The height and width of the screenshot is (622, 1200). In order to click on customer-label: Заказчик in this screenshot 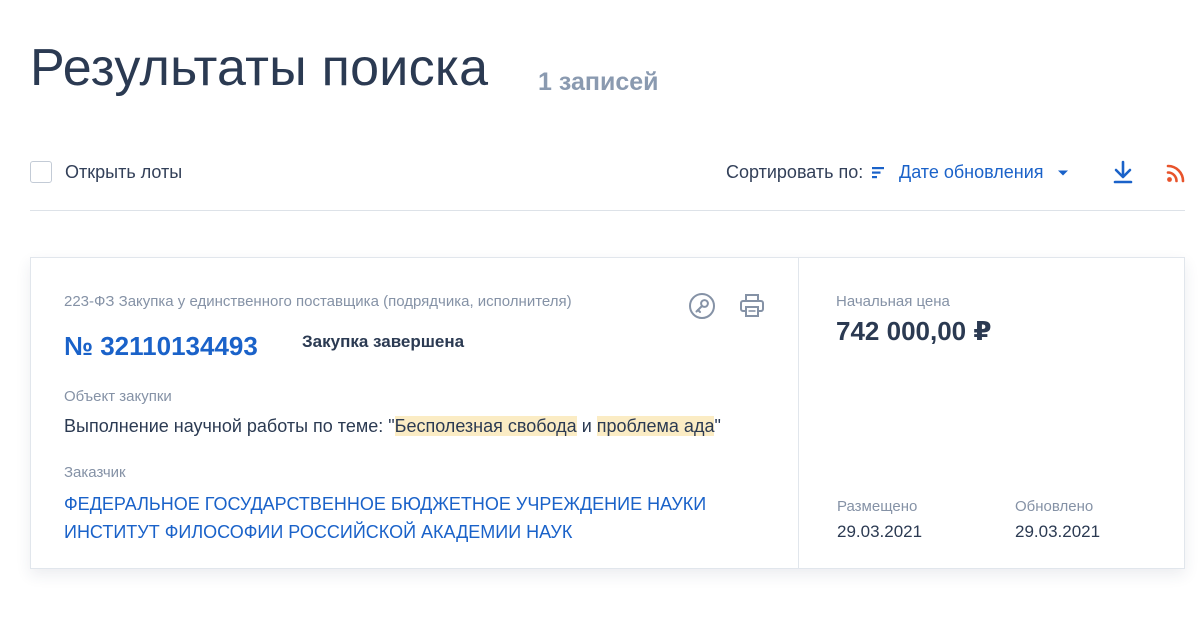, I will do `click(95, 472)`.